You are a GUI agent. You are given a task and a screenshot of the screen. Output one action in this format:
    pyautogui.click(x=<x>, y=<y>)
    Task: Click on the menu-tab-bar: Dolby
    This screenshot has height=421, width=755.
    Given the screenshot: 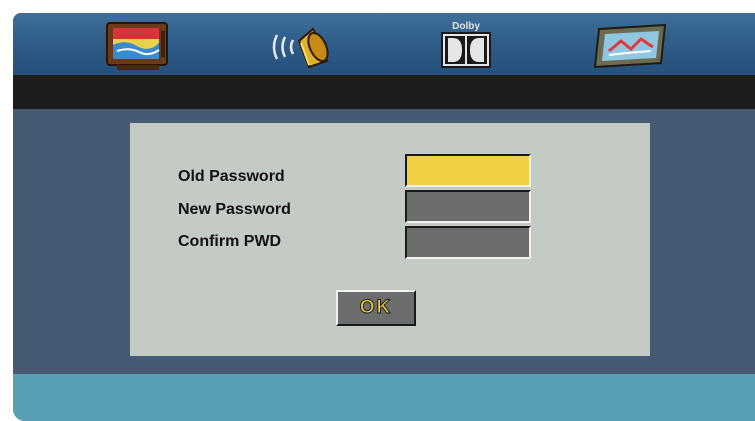 What is the action you would take?
    pyautogui.click(x=384, y=44)
    